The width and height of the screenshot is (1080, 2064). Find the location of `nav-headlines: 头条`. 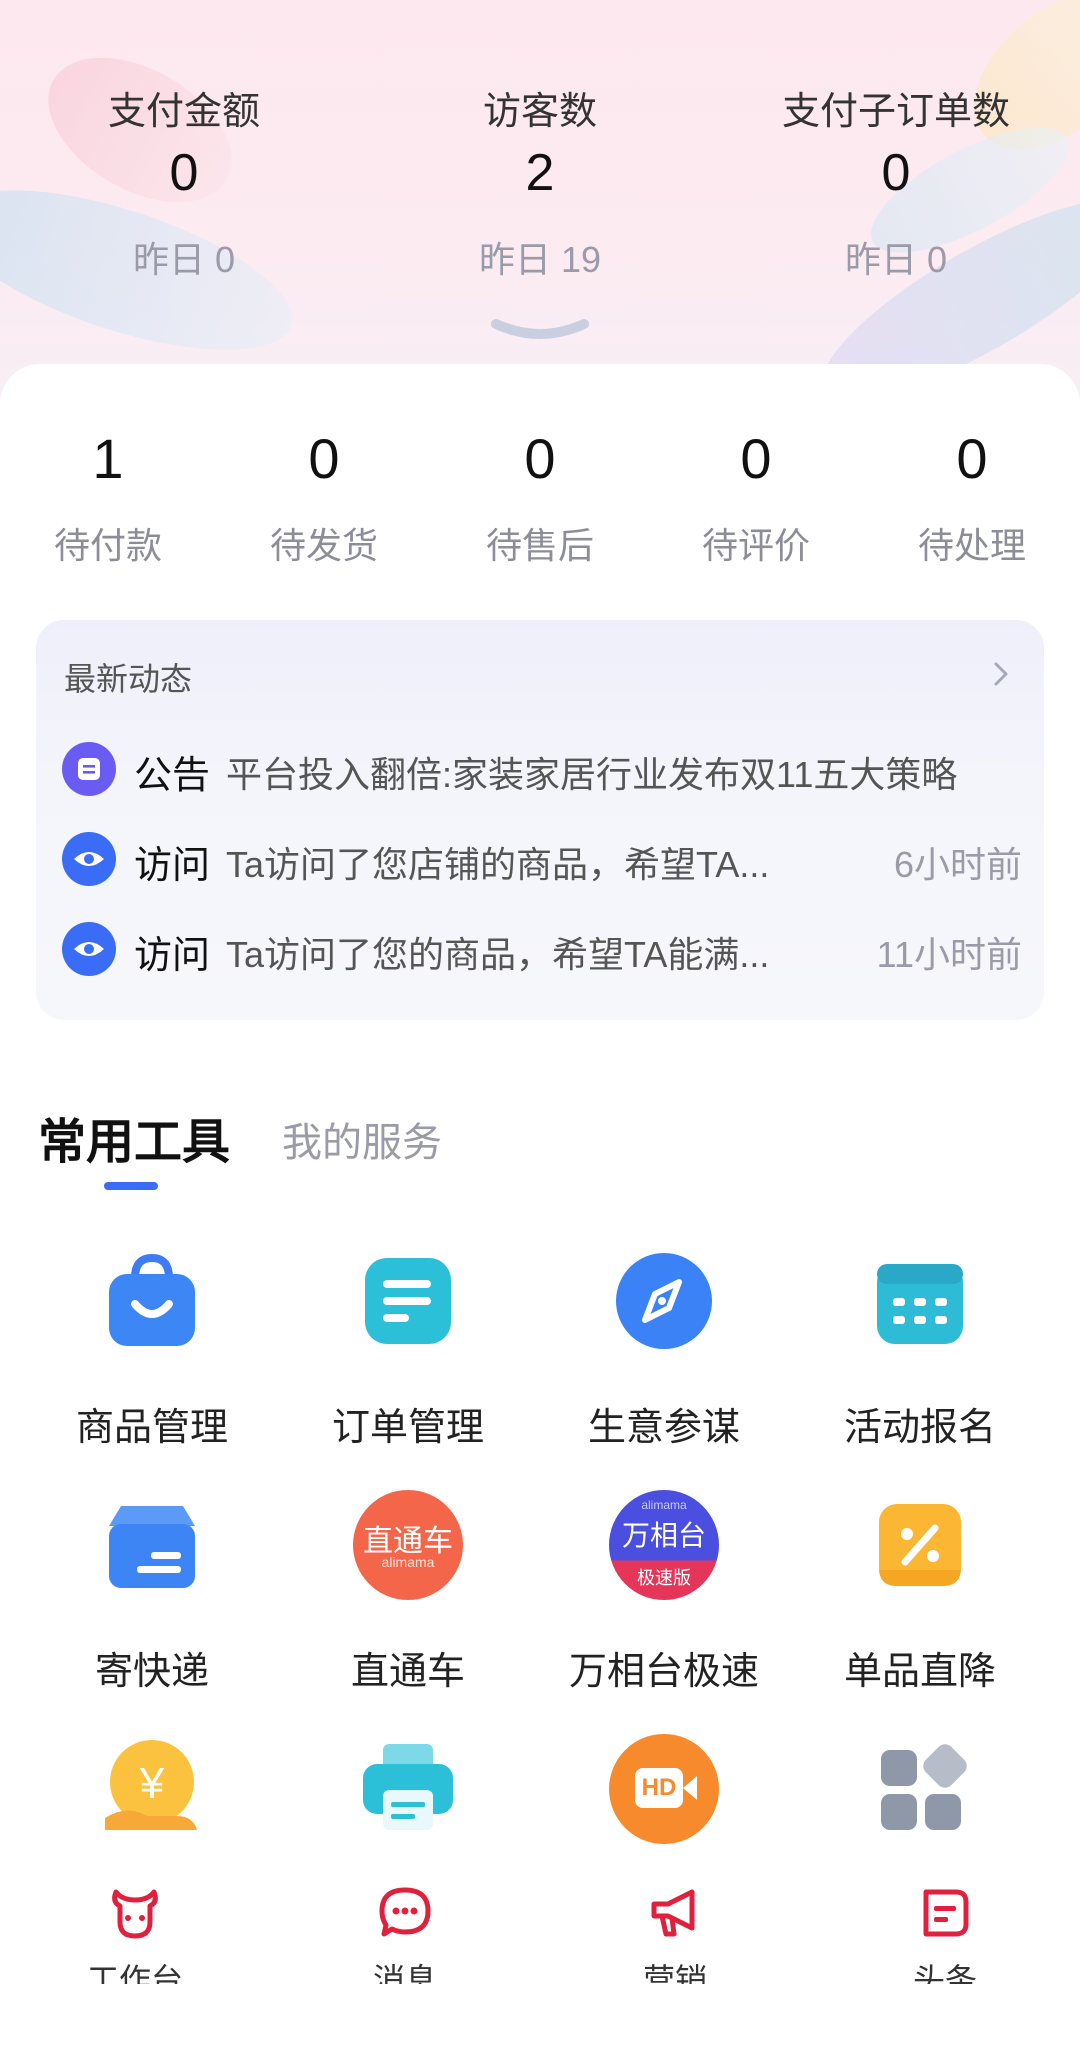

nav-headlines: 头条 is located at coordinates (945, 1934).